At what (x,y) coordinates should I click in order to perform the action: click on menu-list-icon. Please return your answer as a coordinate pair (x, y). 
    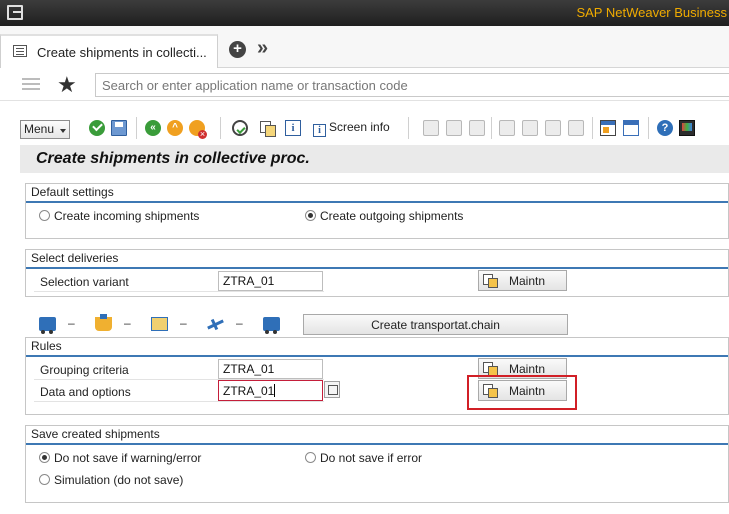
    Looking at the image, I should click on (31, 84).